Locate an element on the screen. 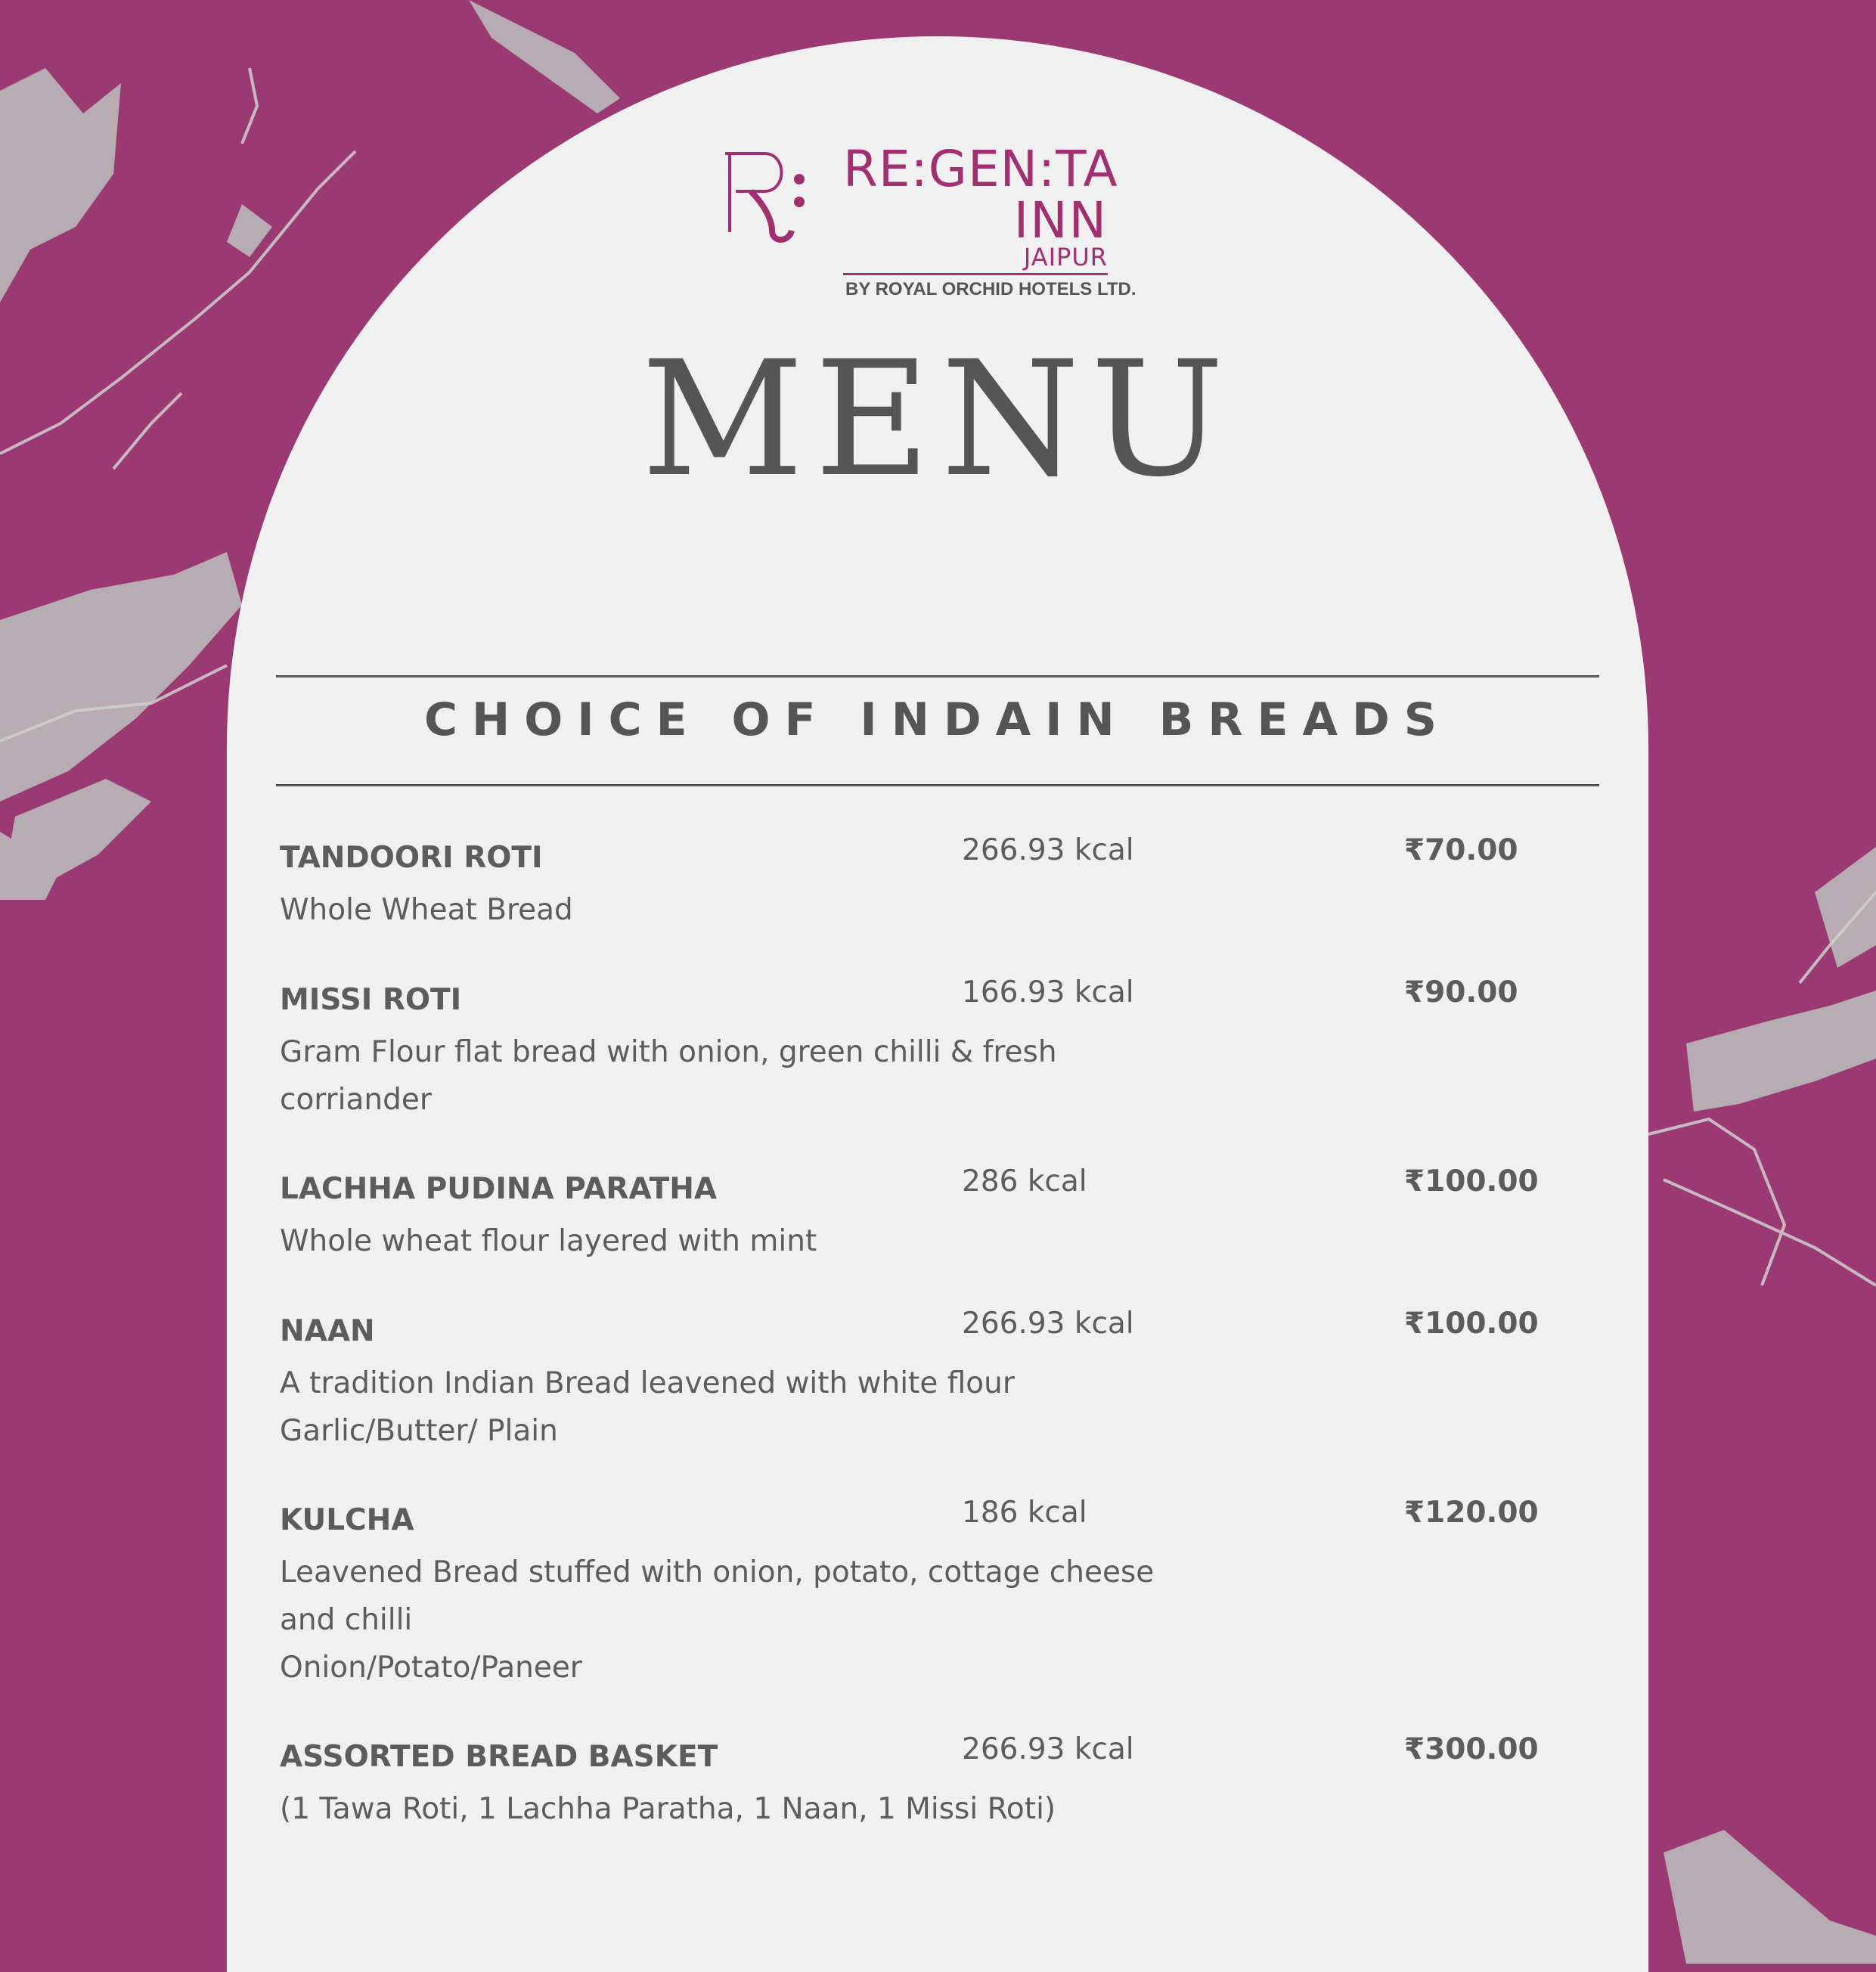 Image resolution: width=1876 pixels, height=1972 pixels. item-name: ASSORTED BREAD BASKET is located at coordinates (499, 1757).